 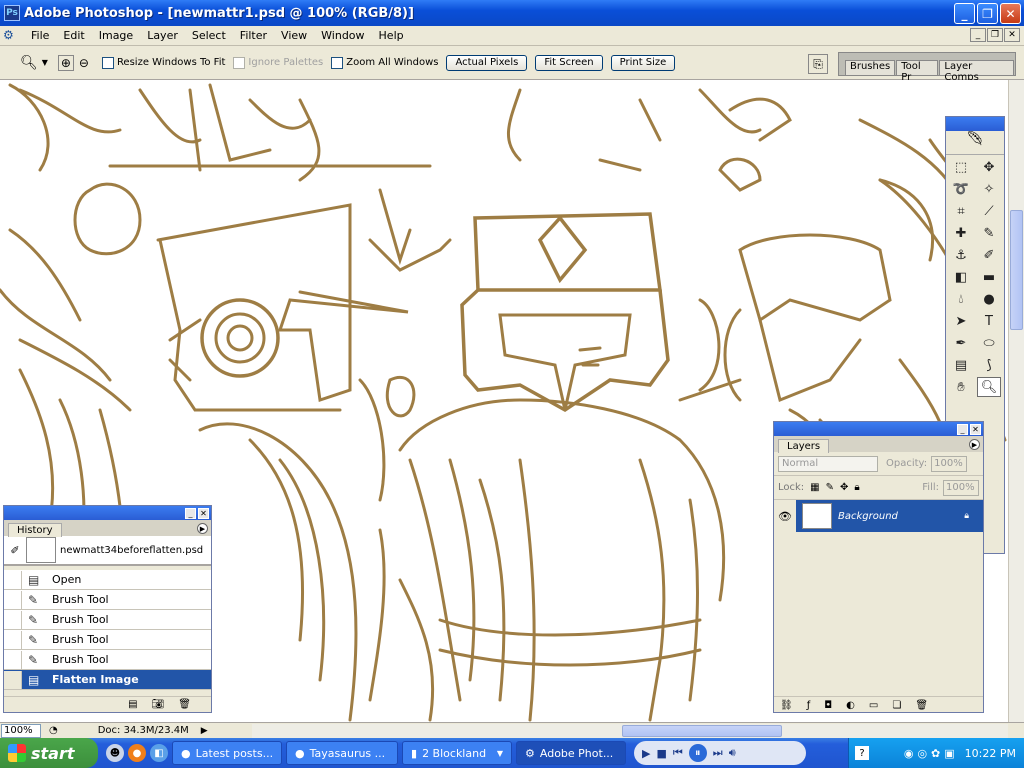 What do you see at coordinates (209, 35) in the screenshot?
I see `menu-select: Select` at bounding box center [209, 35].